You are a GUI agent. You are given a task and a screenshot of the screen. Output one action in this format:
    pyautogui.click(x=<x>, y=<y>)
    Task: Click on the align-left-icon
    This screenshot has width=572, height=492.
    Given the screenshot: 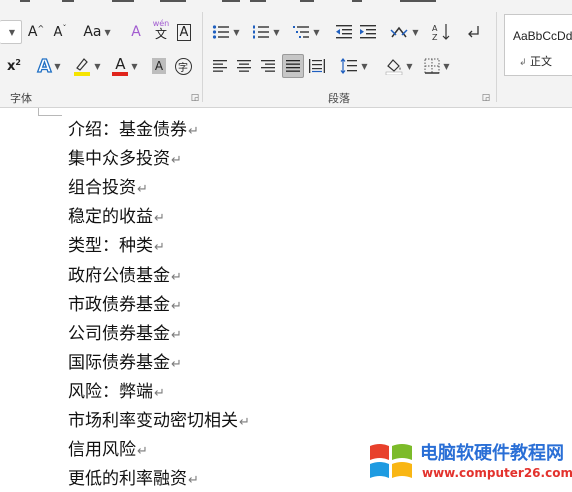 What is the action you would take?
    pyautogui.click(x=220, y=66)
    